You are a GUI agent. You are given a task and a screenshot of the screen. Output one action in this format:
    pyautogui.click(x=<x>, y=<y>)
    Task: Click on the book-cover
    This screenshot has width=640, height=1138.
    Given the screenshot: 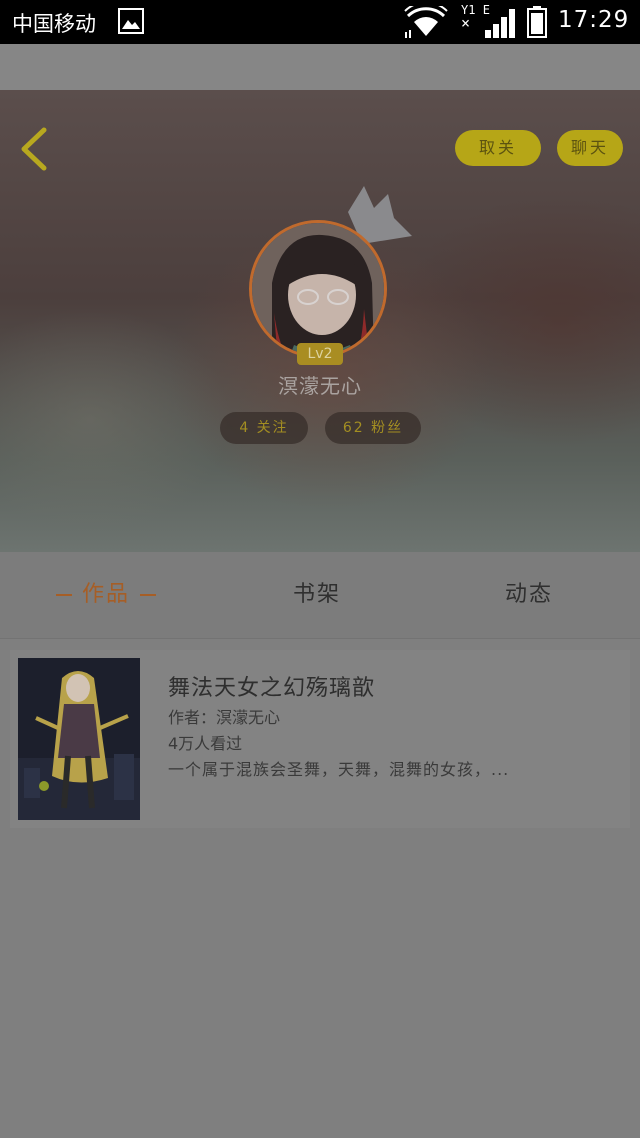 What is the action you would take?
    pyautogui.click(x=79, y=739)
    